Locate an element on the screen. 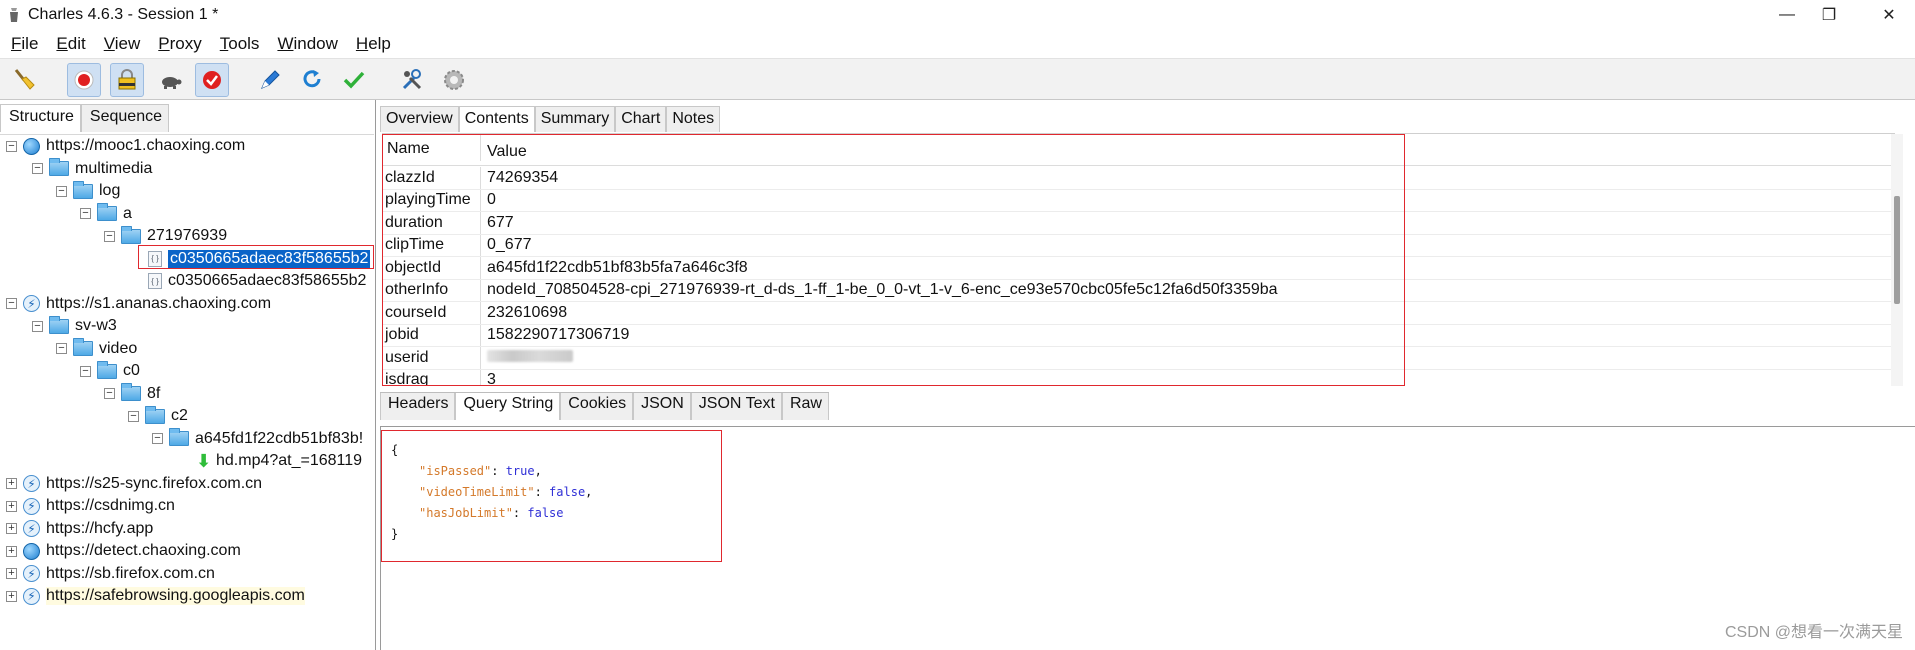  tree-node-folder: − c0 is located at coordinates (110, 371).